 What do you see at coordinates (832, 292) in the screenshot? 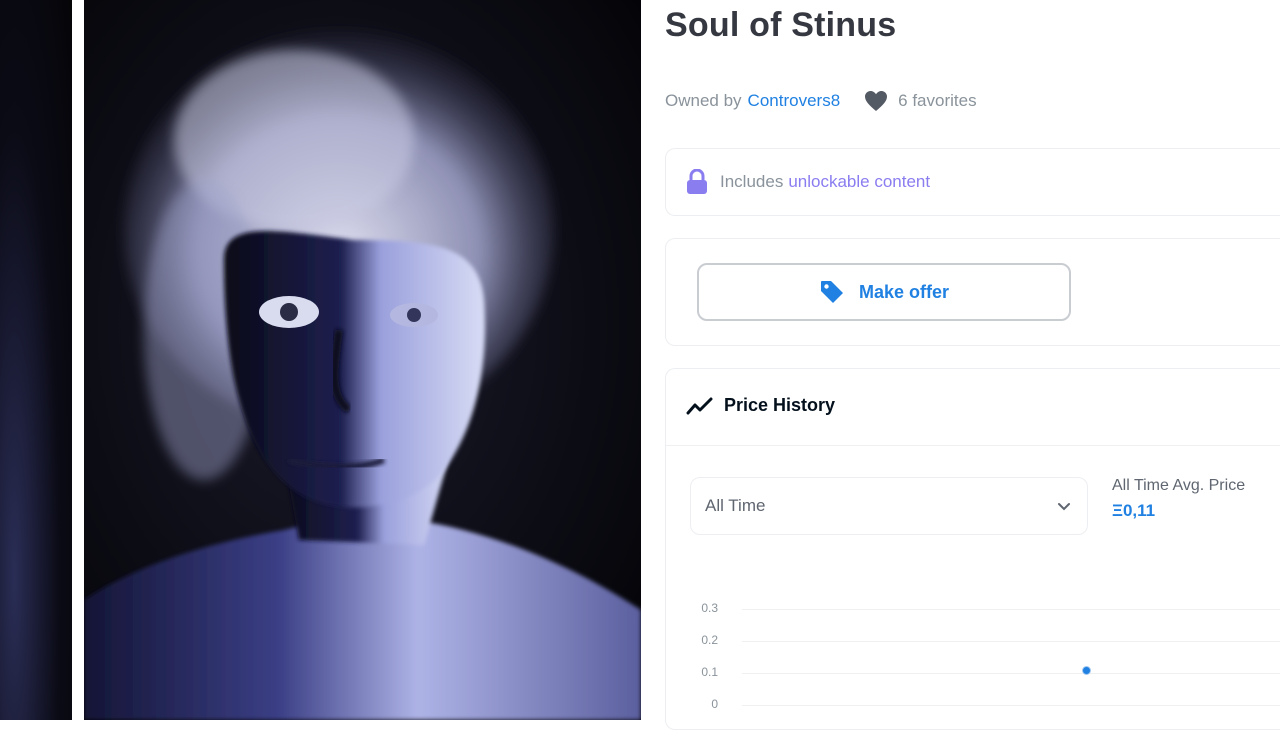
I see `tag-icon` at bounding box center [832, 292].